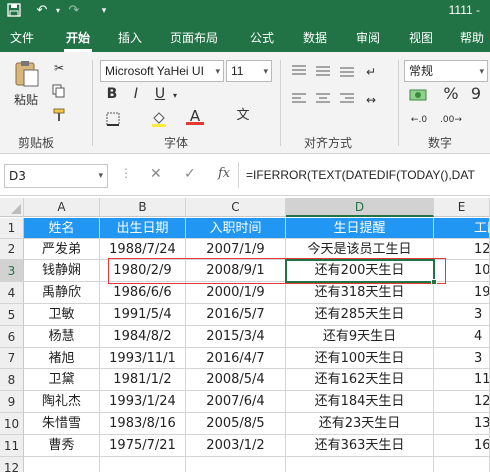 The image size is (490, 472). Describe the element at coordinates (62, 207) in the screenshot. I see `column-header-a: A` at that location.